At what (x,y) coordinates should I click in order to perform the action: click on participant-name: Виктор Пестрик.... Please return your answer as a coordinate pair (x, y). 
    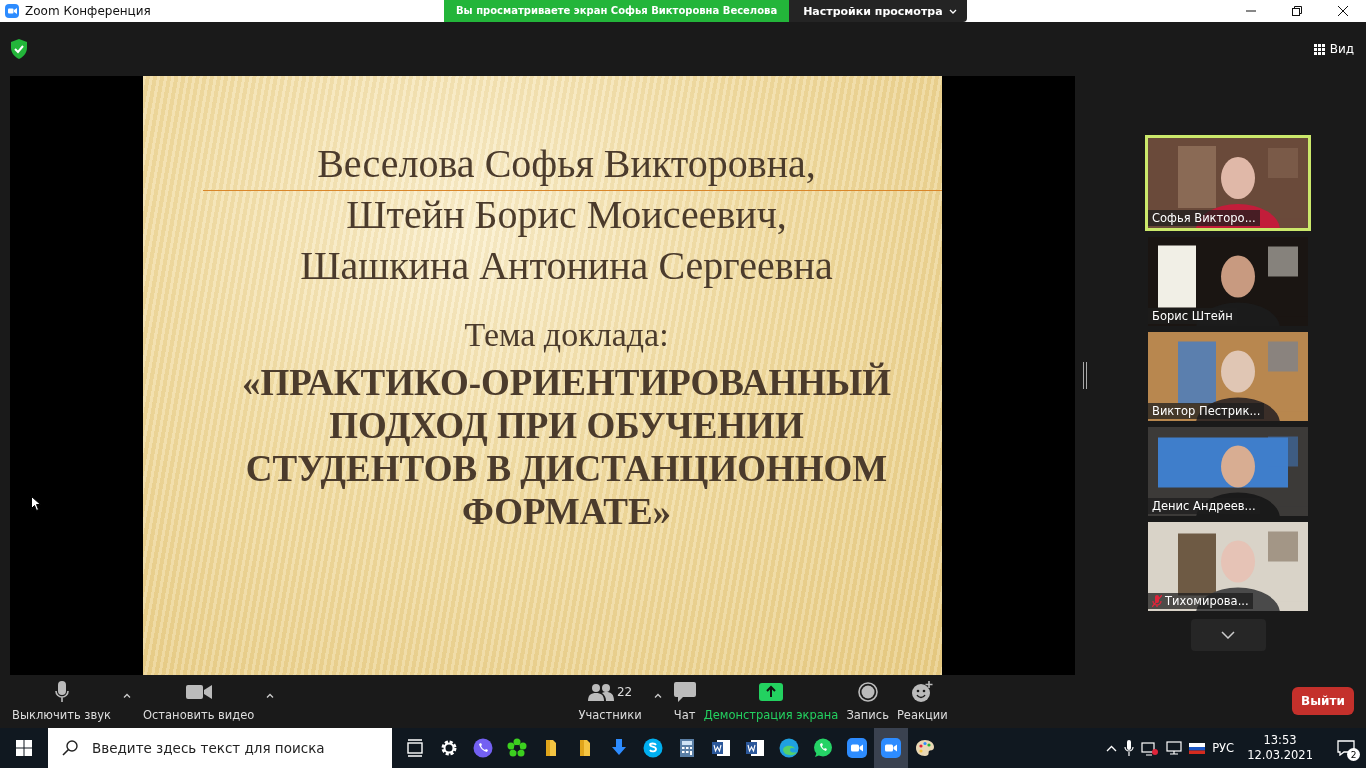
    Looking at the image, I should click on (1206, 411).